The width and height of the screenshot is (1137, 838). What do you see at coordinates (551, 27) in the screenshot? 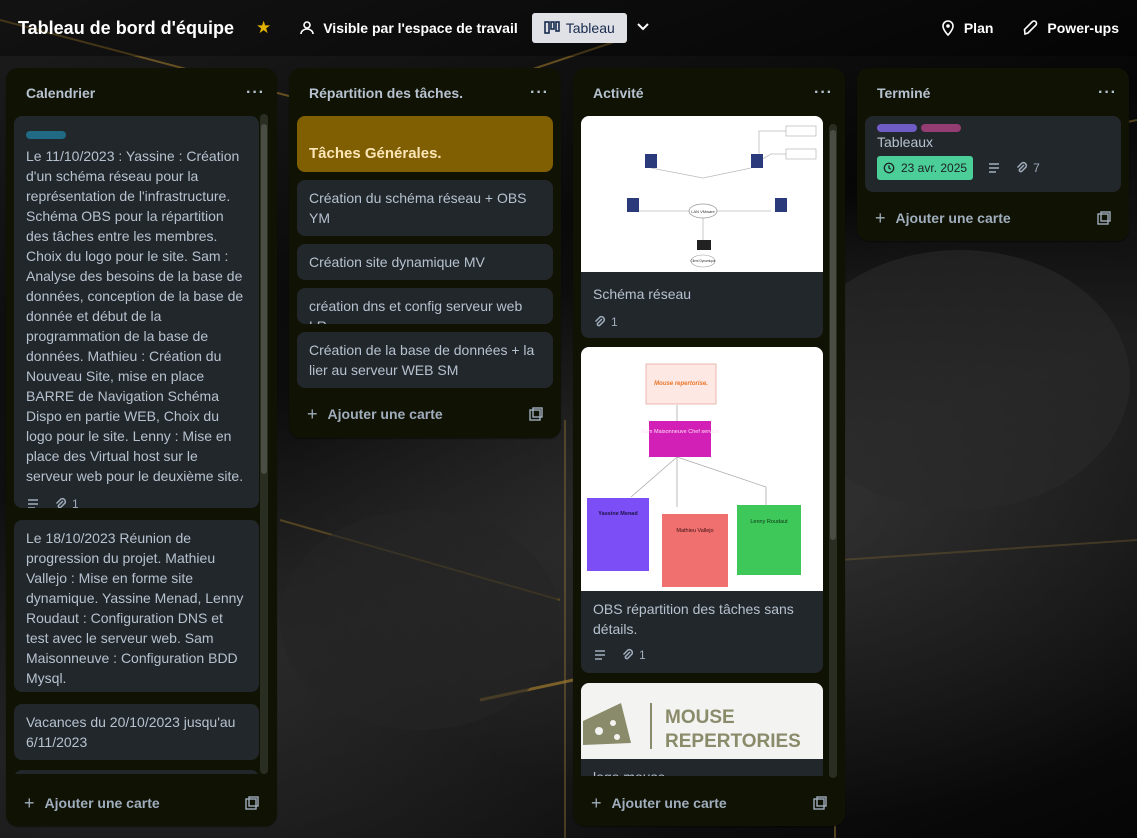
I see `board-icon` at bounding box center [551, 27].